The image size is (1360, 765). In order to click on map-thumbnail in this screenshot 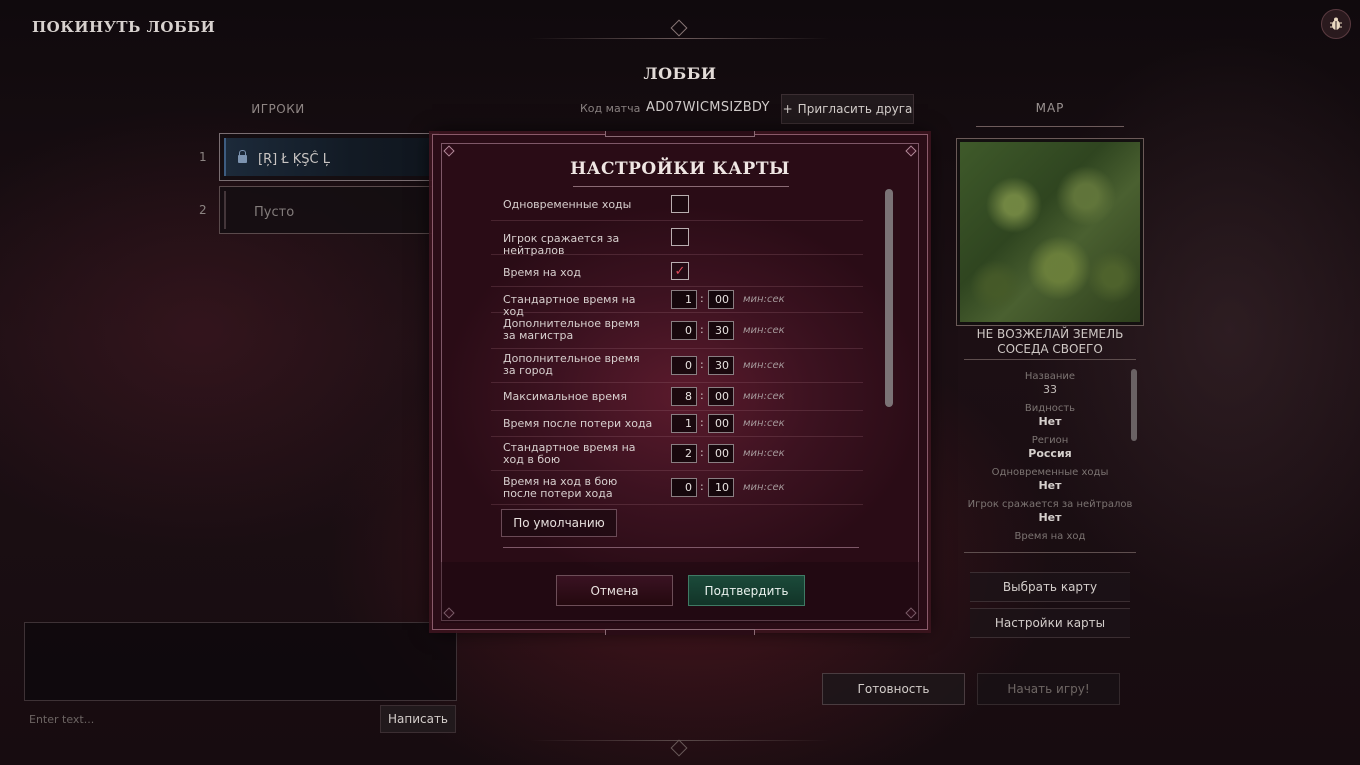, I will do `click(1050, 232)`.